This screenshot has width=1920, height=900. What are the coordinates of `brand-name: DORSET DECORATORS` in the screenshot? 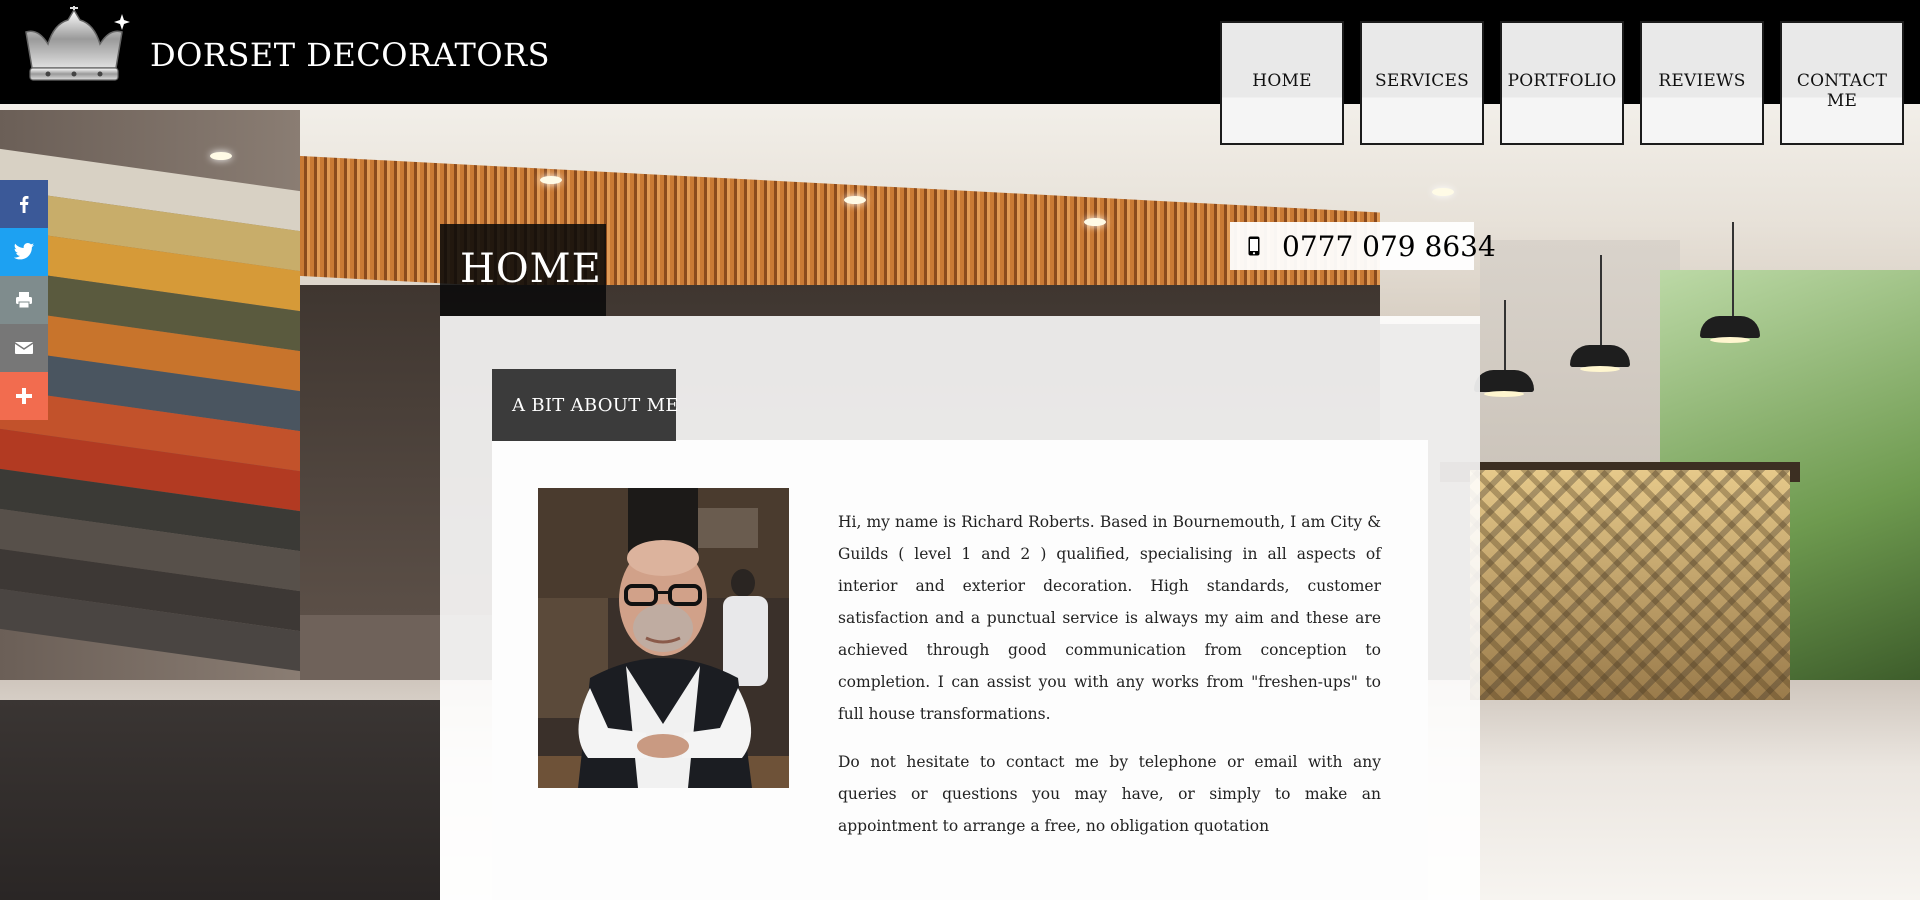 It's located at (350, 55).